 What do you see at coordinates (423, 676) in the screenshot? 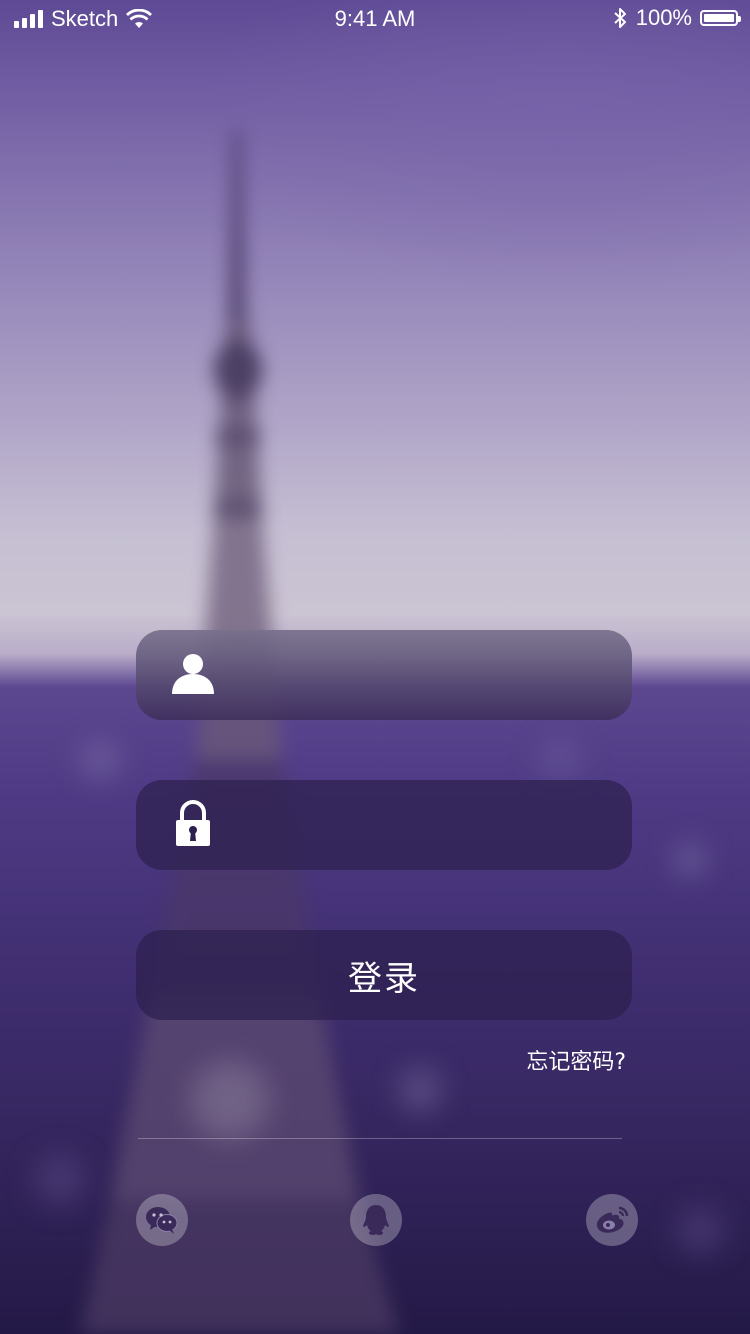
I see `username-input` at bounding box center [423, 676].